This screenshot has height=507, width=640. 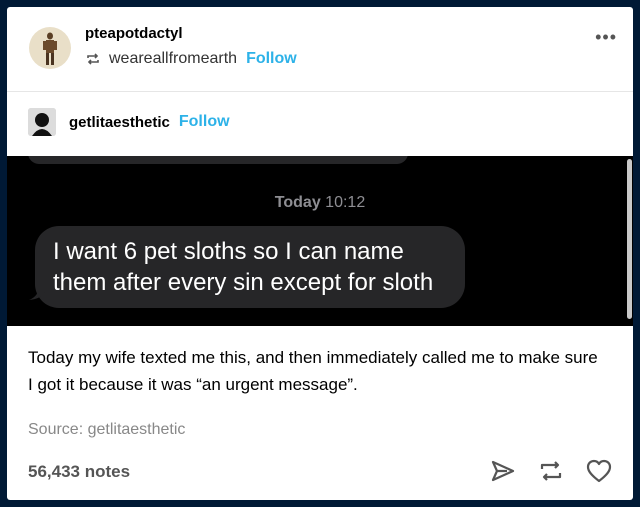 I want to click on author-avatar, so click(x=50, y=48).